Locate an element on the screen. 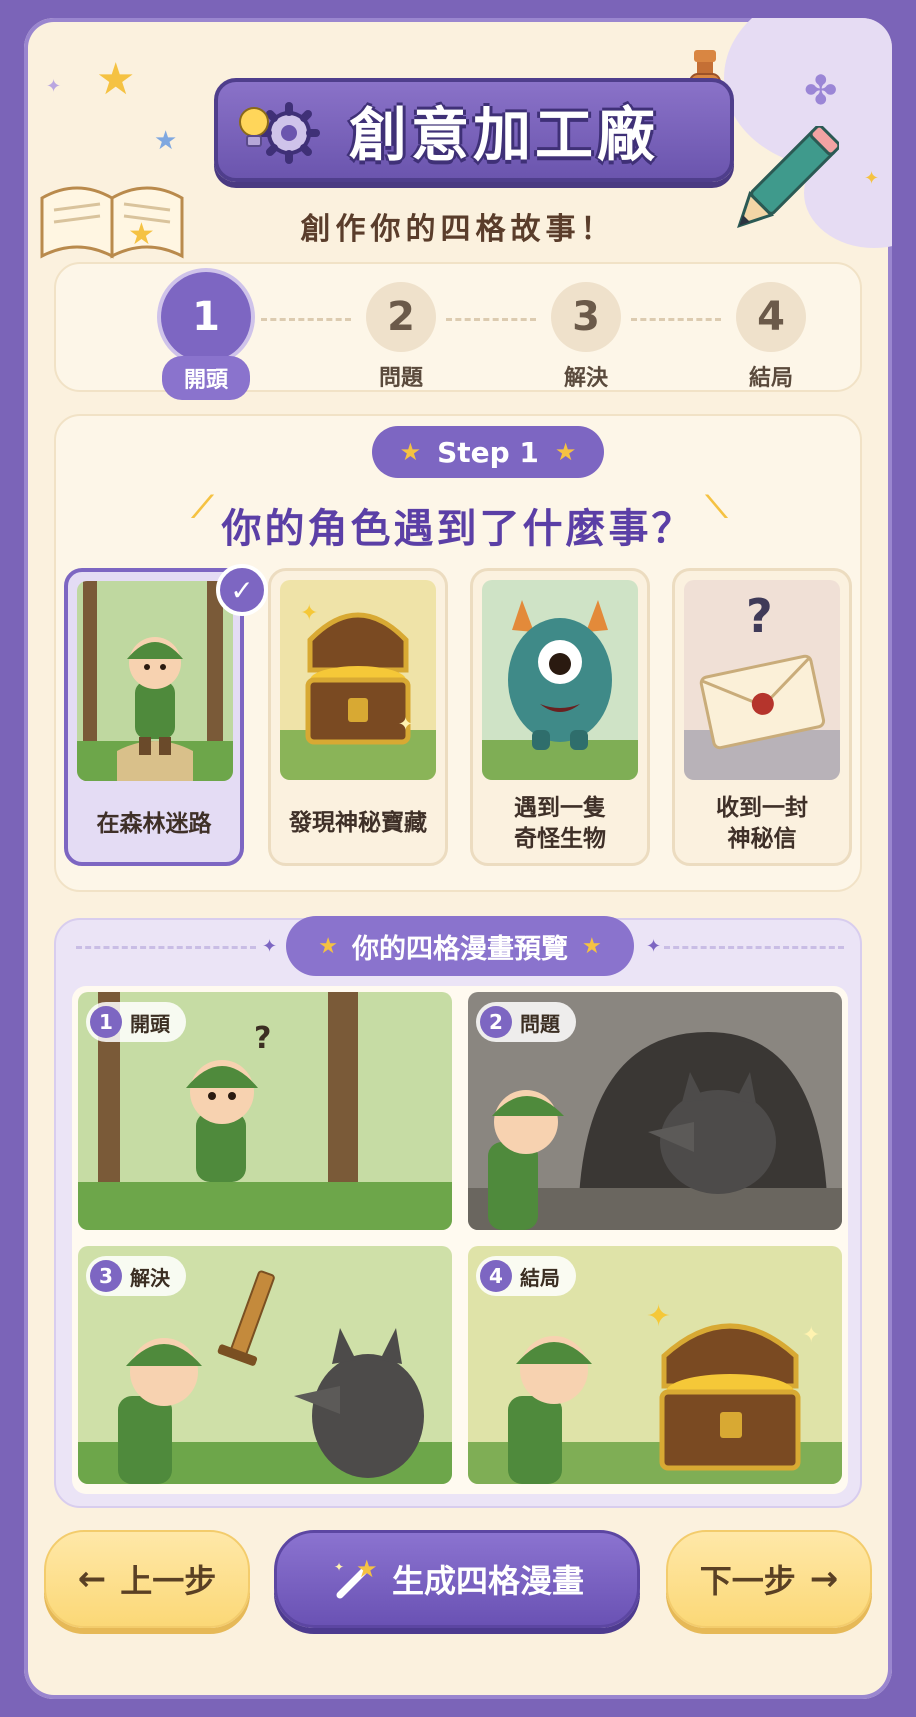 The height and width of the screenshot is (1717, 916). step-number: 1 is located at coordinates (206, 317).